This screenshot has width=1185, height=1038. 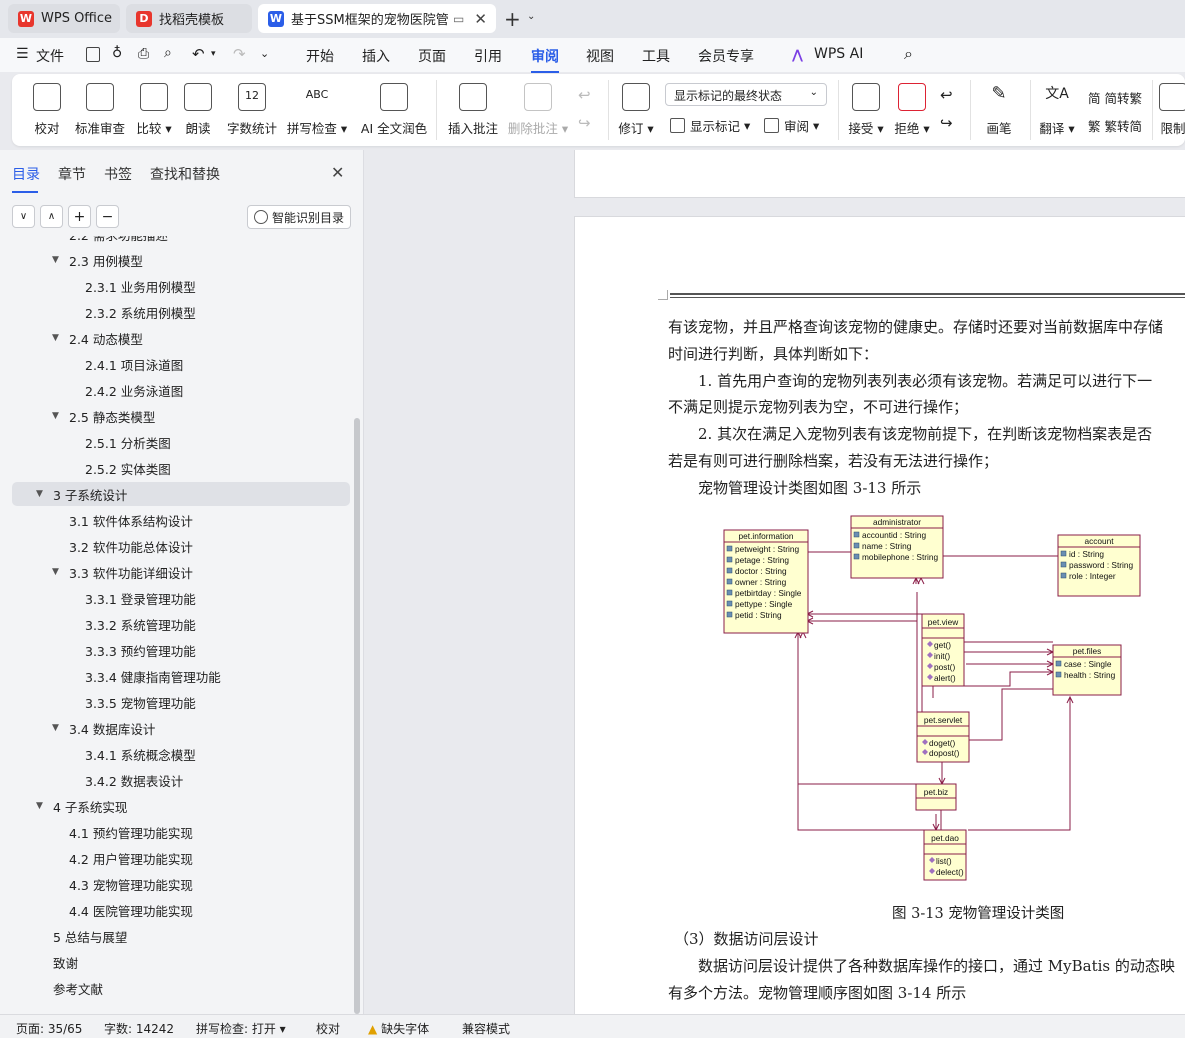 I want to click on toc-item: 4.3 宠物管理功能实现, so click(x=181, y=884).